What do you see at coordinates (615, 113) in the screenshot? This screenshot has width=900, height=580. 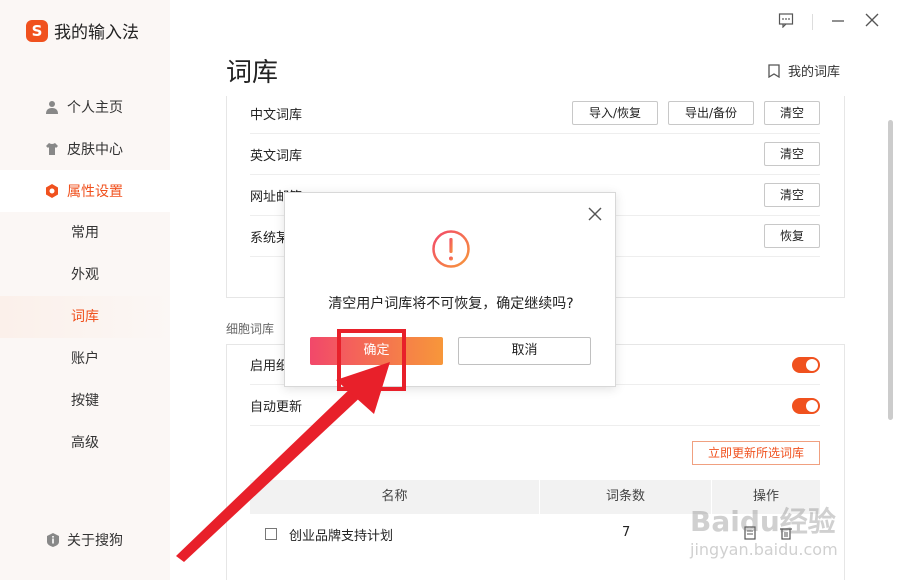 I see `import-restore-button: 导入/恢复` at bounding box center [615, 113].